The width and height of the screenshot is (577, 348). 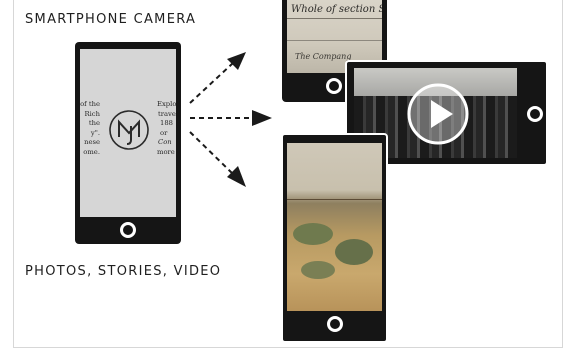 What do you see at coordinates (438, 114) in the screenshot?
I see `play-icon` at bounding box center [438, 114].